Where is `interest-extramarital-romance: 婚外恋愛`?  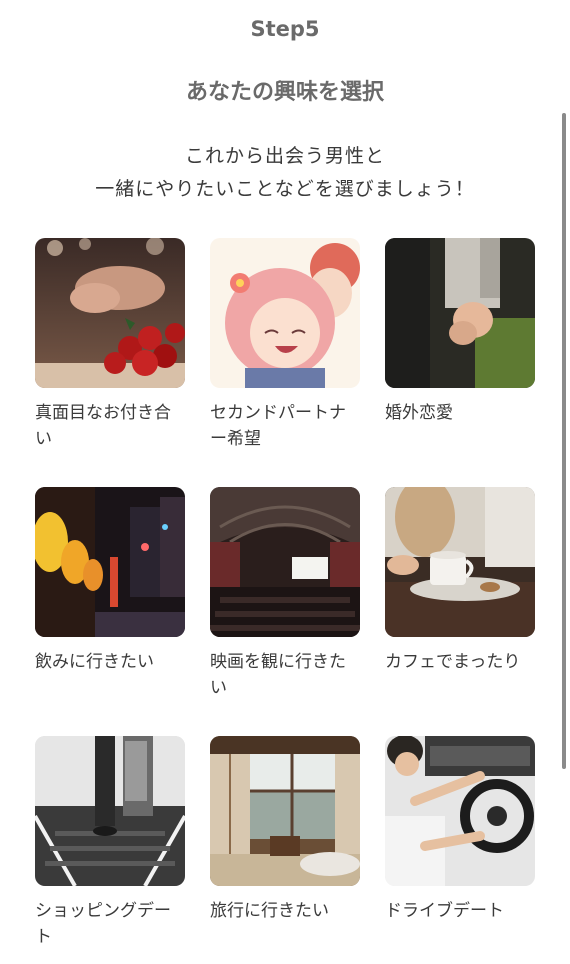 interest-extramarital-romance: 婚外恋愛 is located at coordinates (460, 332).